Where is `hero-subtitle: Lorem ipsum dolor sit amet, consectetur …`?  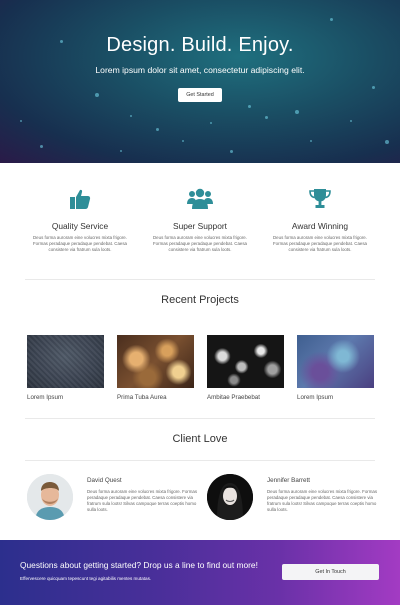 hero-subtitle: Lorem ipsum dolor sit amet, consectetur … is located at coordinates (200, 70).